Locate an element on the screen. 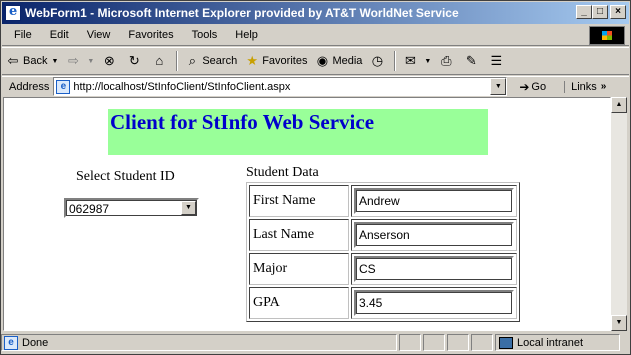 Image resolution: width=631 pixels, height=355 pixels. printer-icon: ⎙ is located at coordinates (446, 60).